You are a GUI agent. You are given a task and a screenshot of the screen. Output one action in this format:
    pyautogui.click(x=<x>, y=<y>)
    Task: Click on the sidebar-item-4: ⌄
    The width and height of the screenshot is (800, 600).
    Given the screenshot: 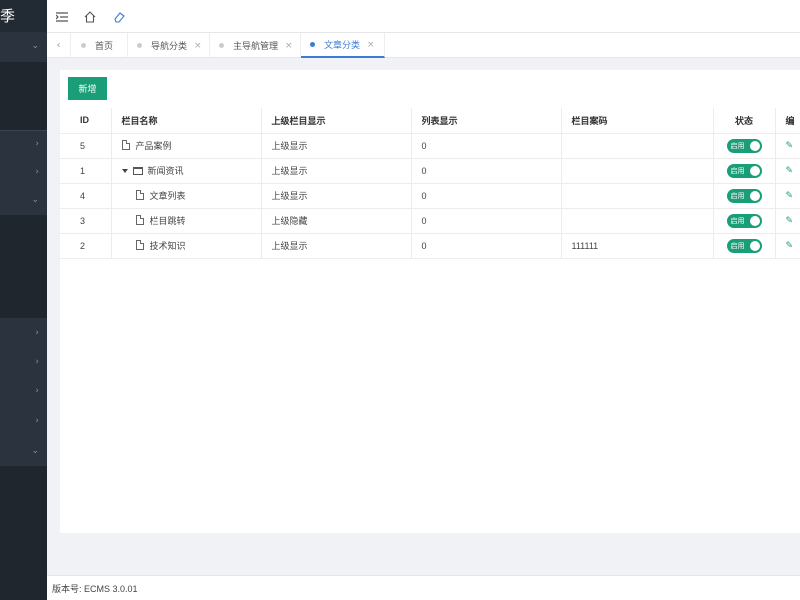 What is the action you would take?
    pyautogui.click(x=23, y=201)
    